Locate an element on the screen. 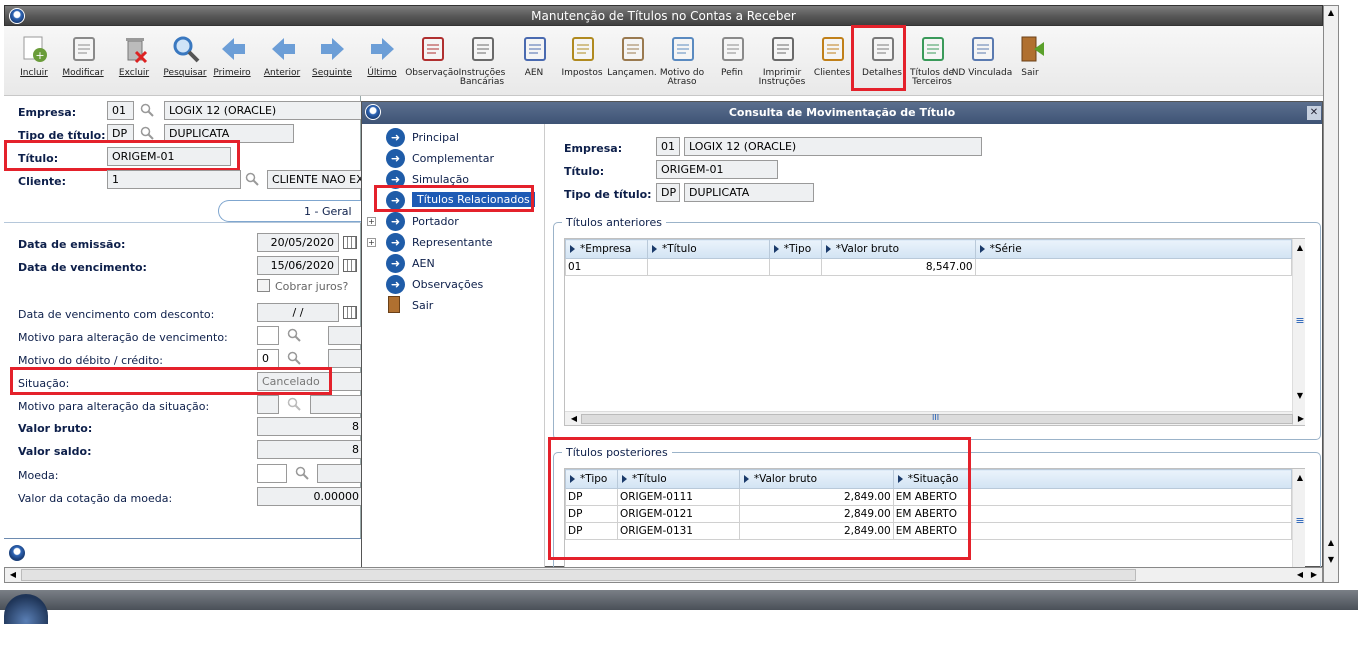  tree-item-representante: + ➜ Representante is located at coordinates (456, 243).